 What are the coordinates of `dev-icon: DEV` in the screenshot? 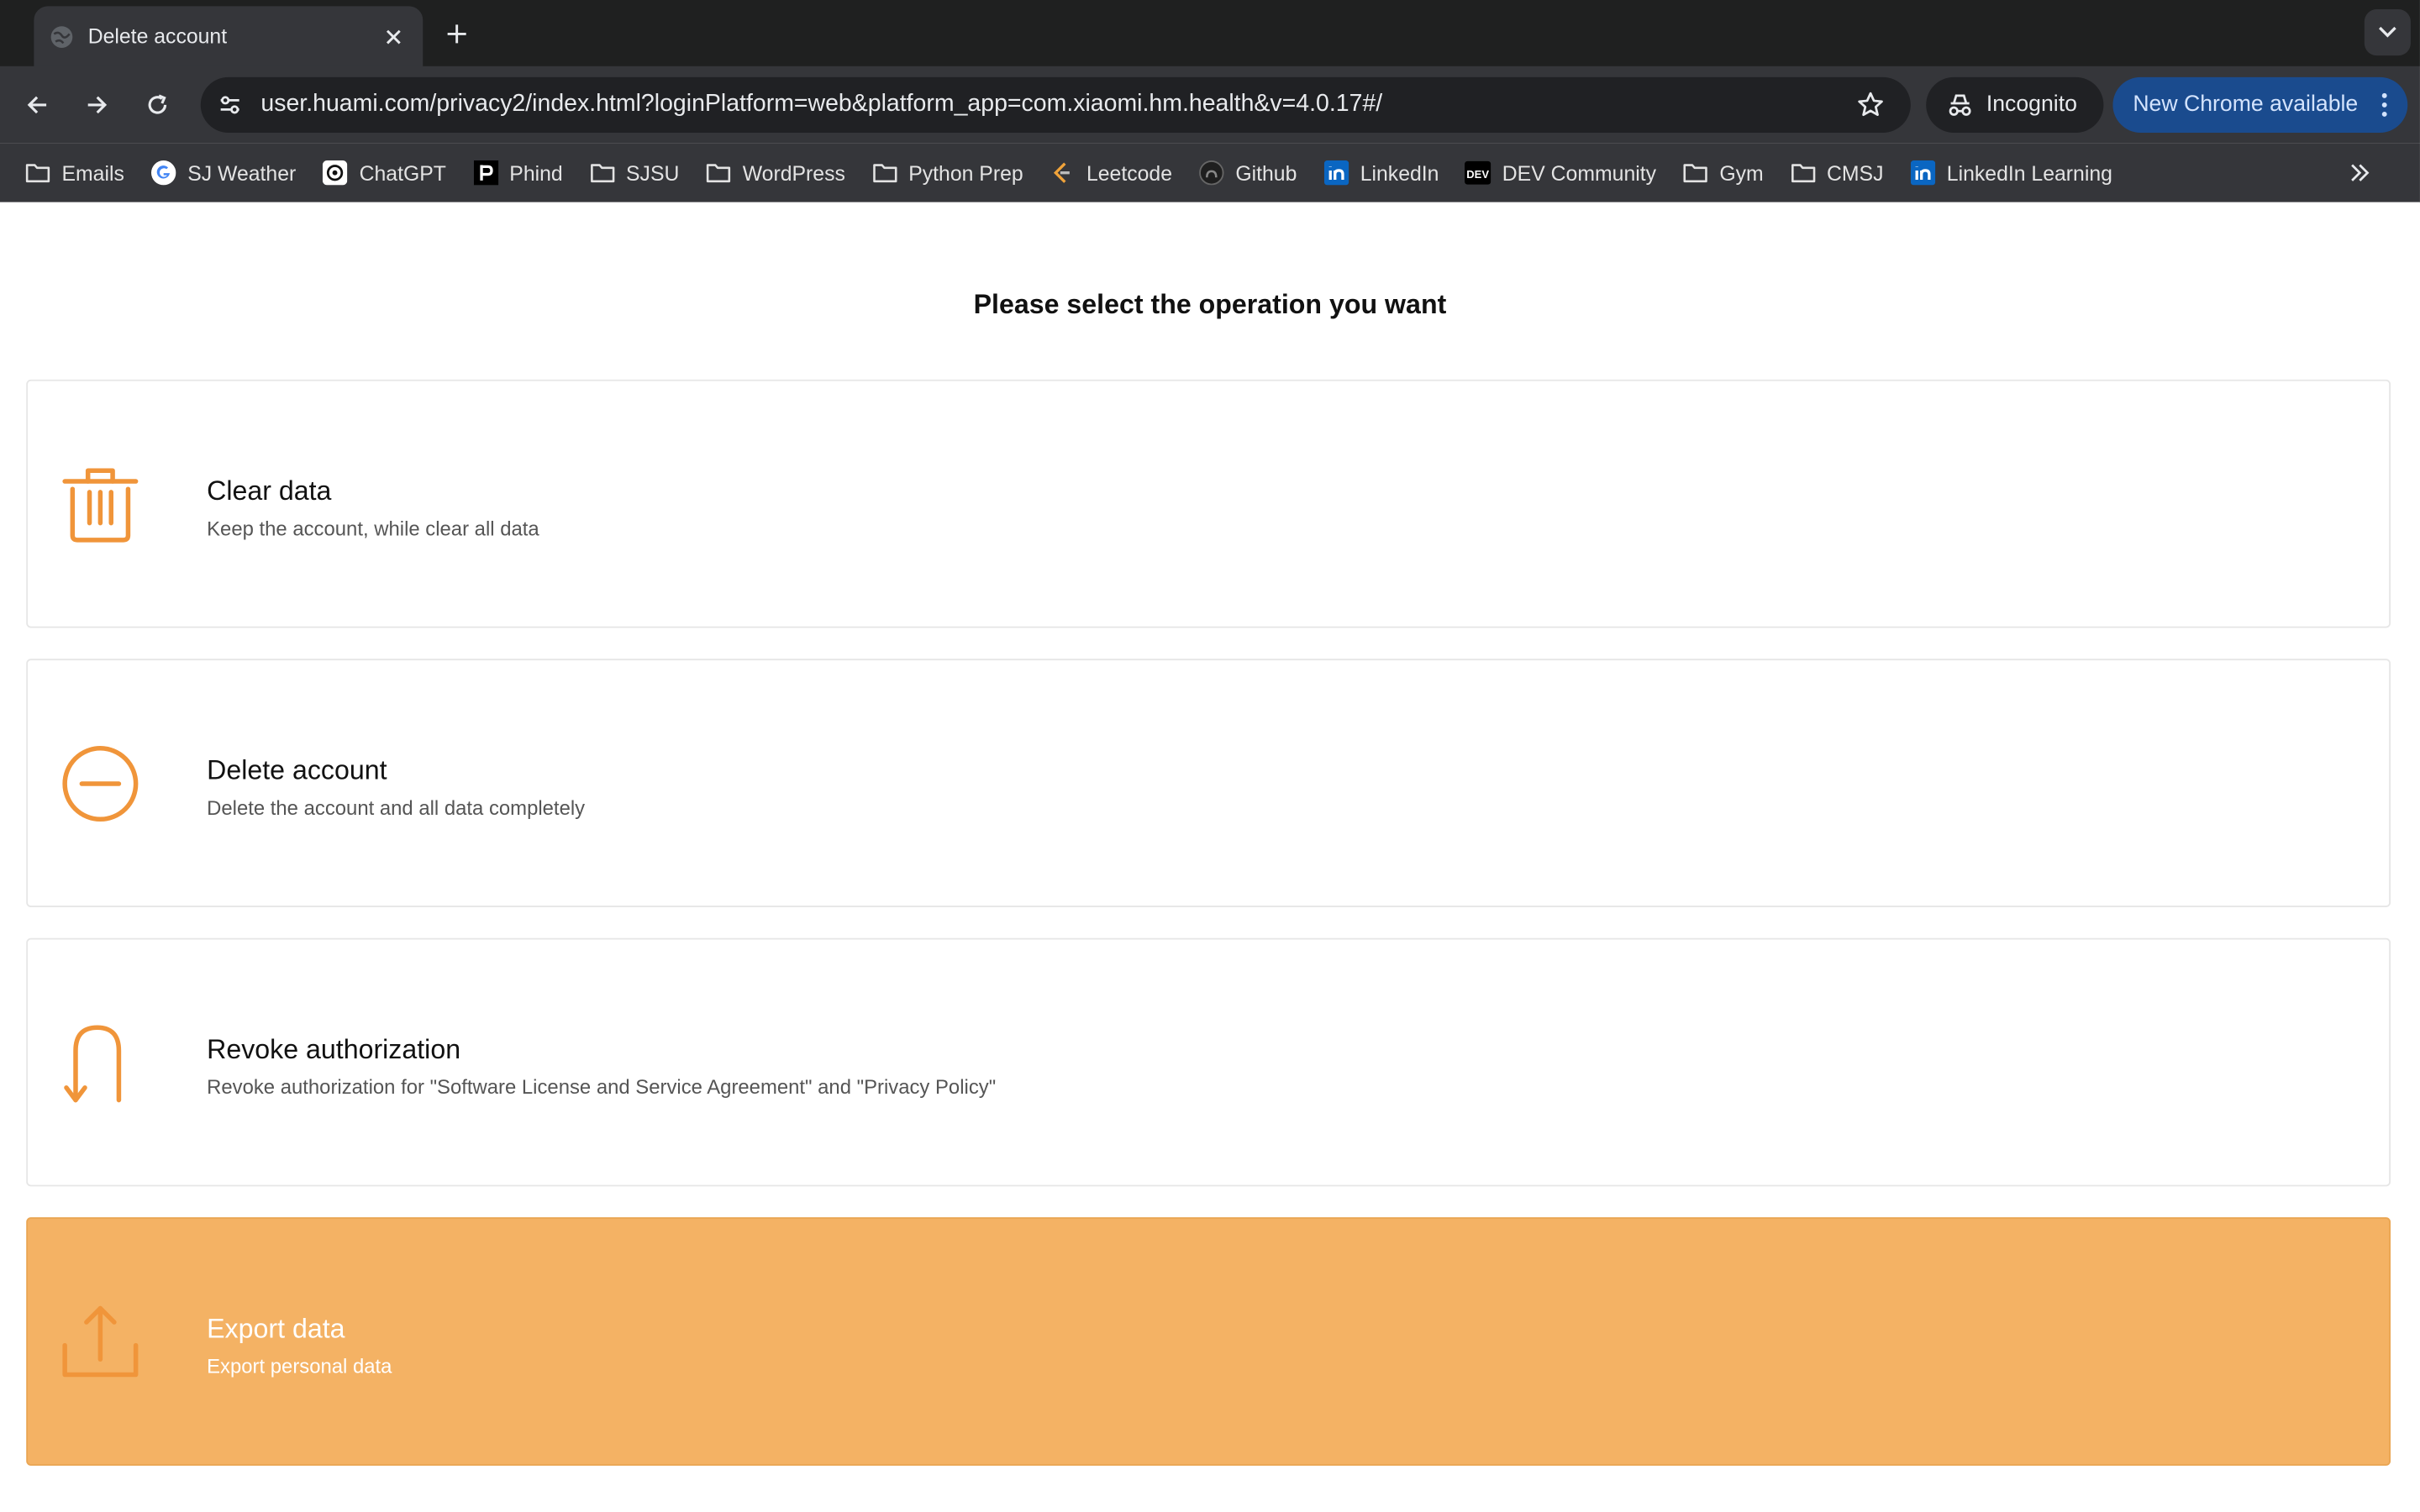 It's located at (1478, 173).